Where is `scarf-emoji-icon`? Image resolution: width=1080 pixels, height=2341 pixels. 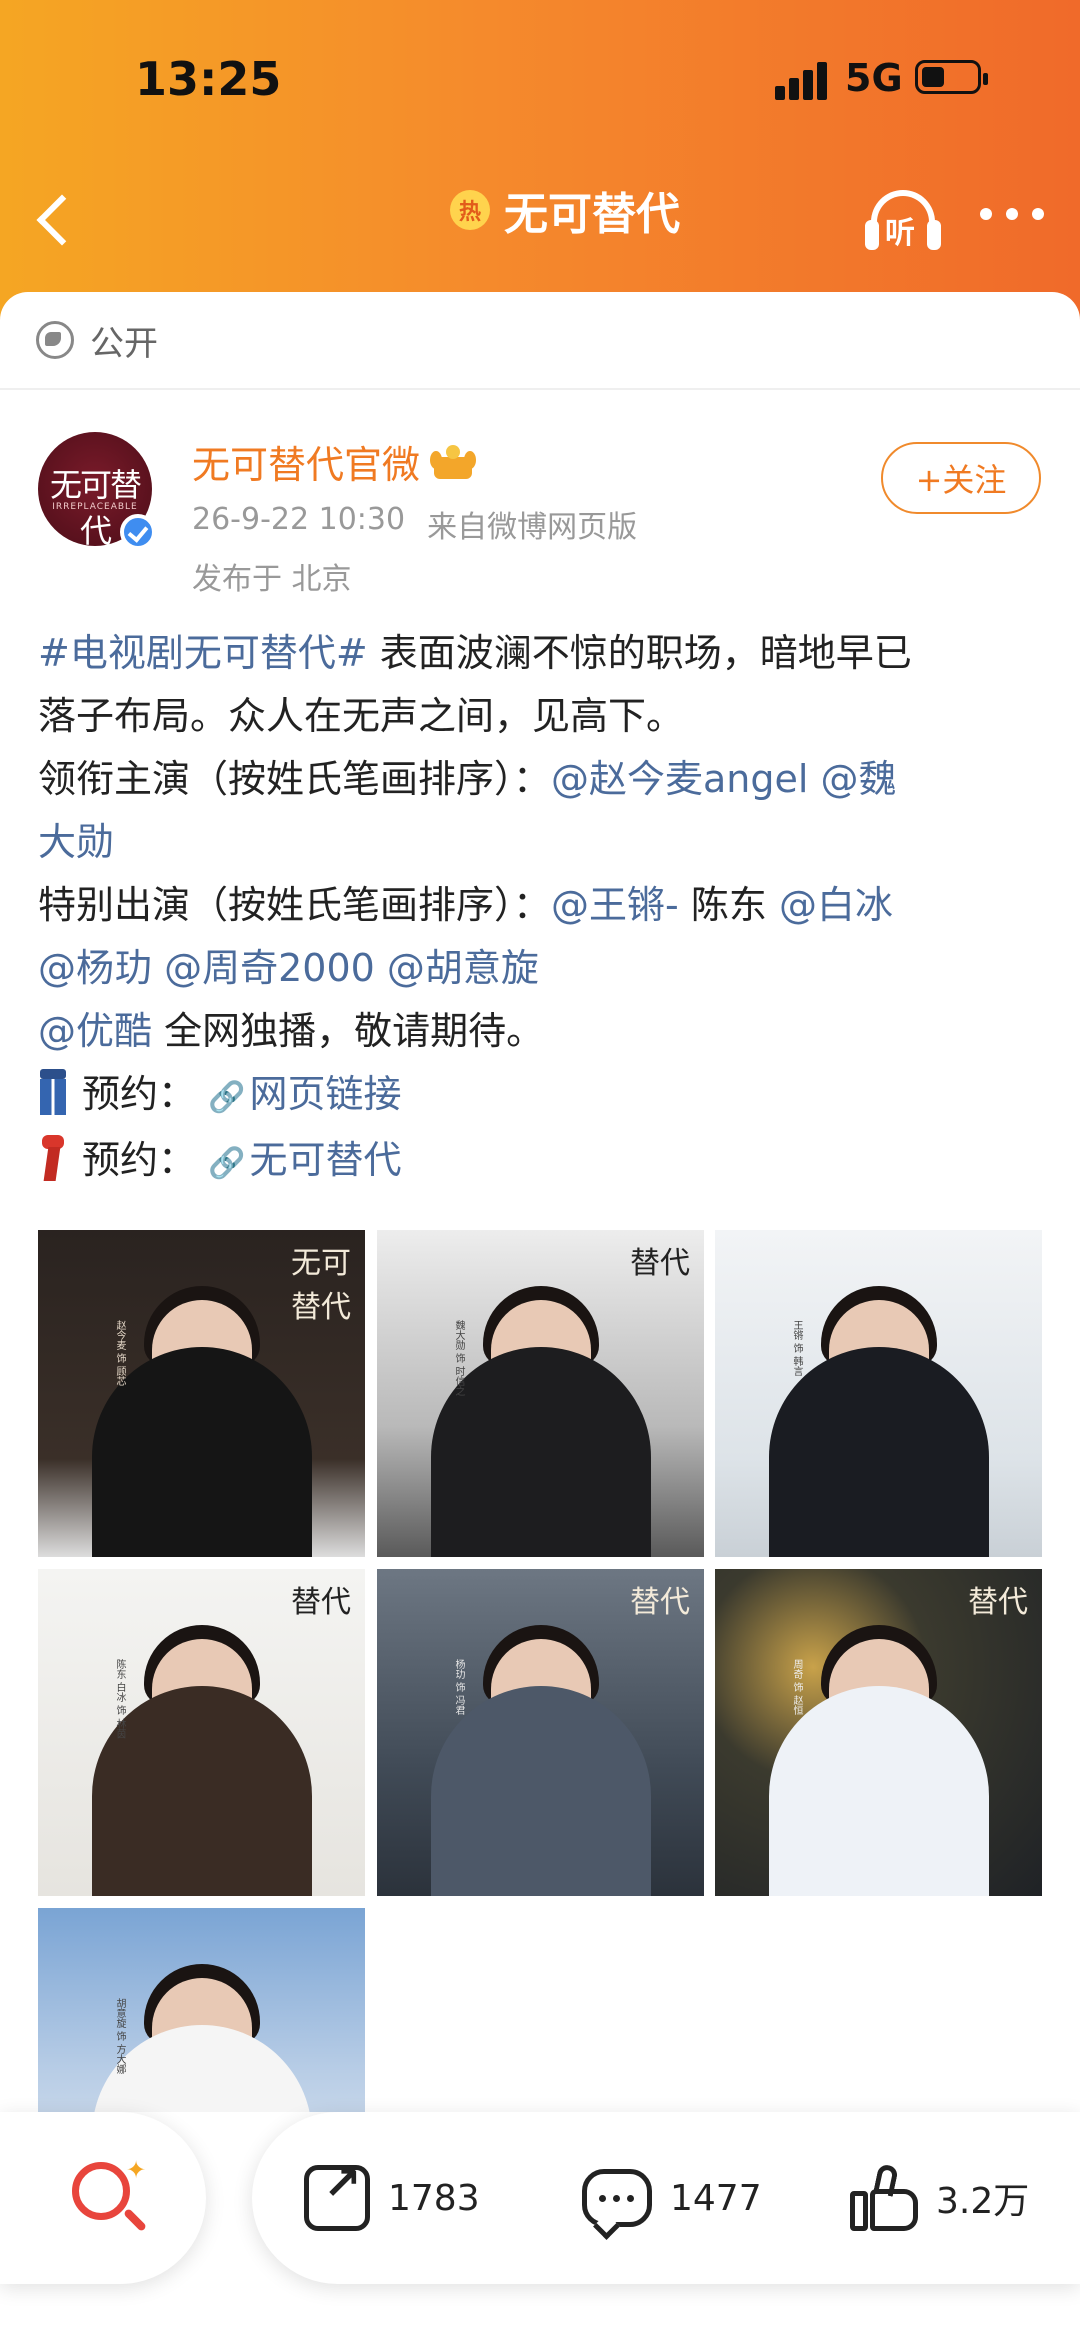 scarf-emoji-icon is located at coordinates (53, 1158).